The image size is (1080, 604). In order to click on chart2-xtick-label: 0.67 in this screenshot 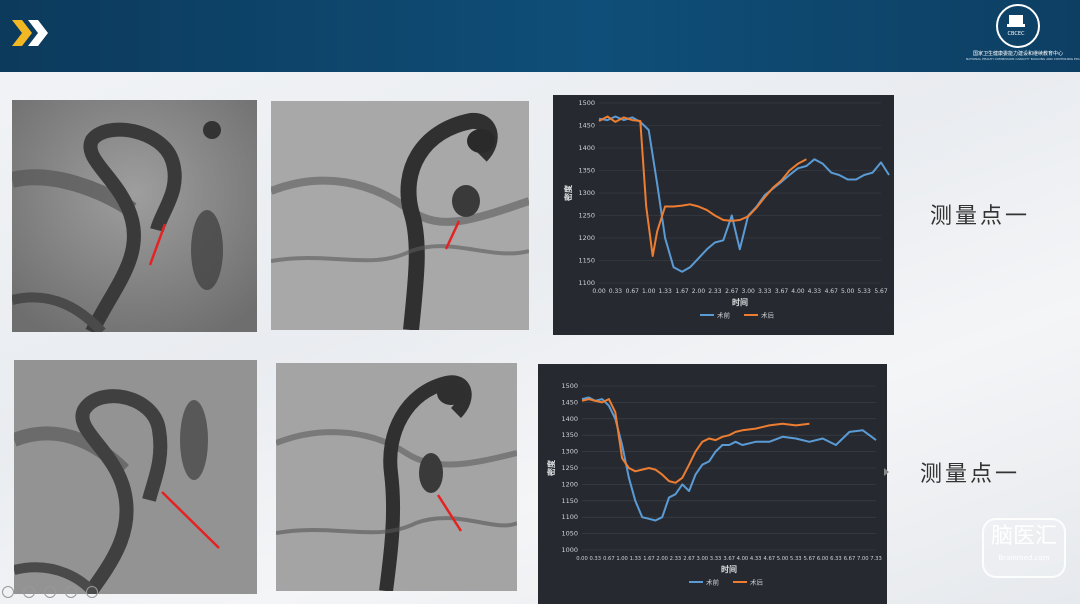, I will do `click(609, 559)`.